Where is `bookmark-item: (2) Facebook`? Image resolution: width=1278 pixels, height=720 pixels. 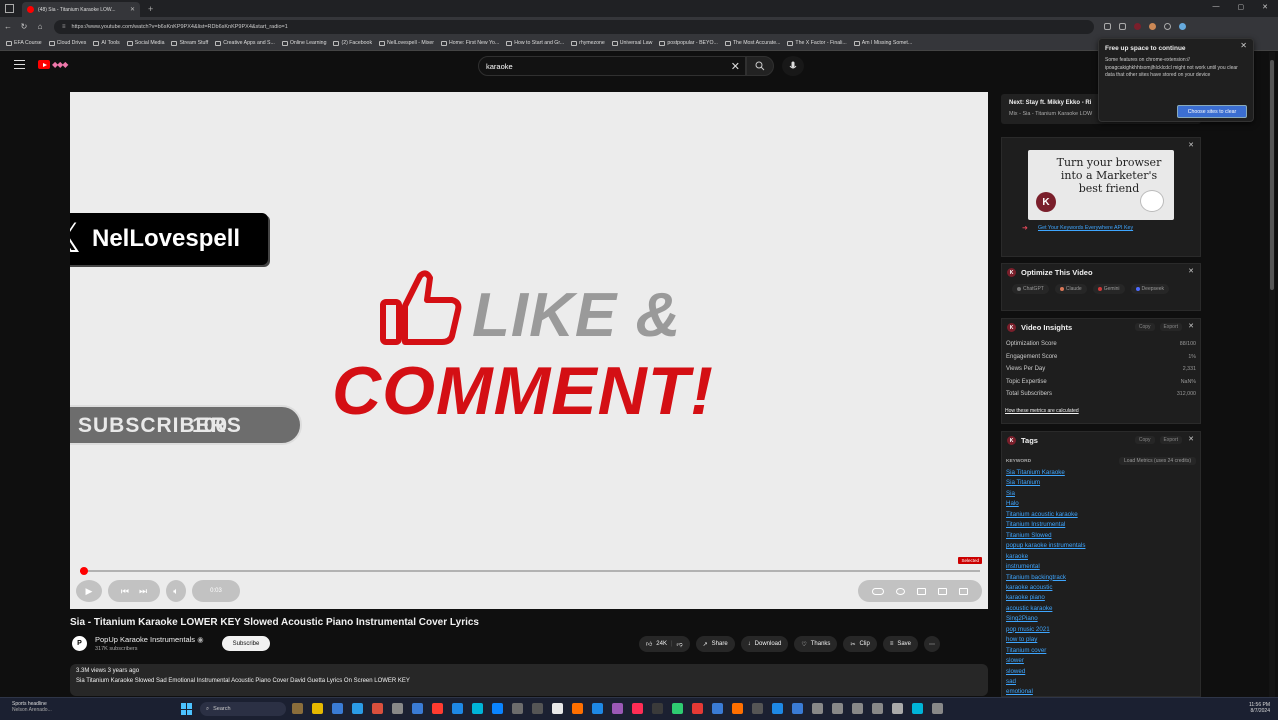 bookmark-item: (2) Facebook is located at coordinates (352, 43).